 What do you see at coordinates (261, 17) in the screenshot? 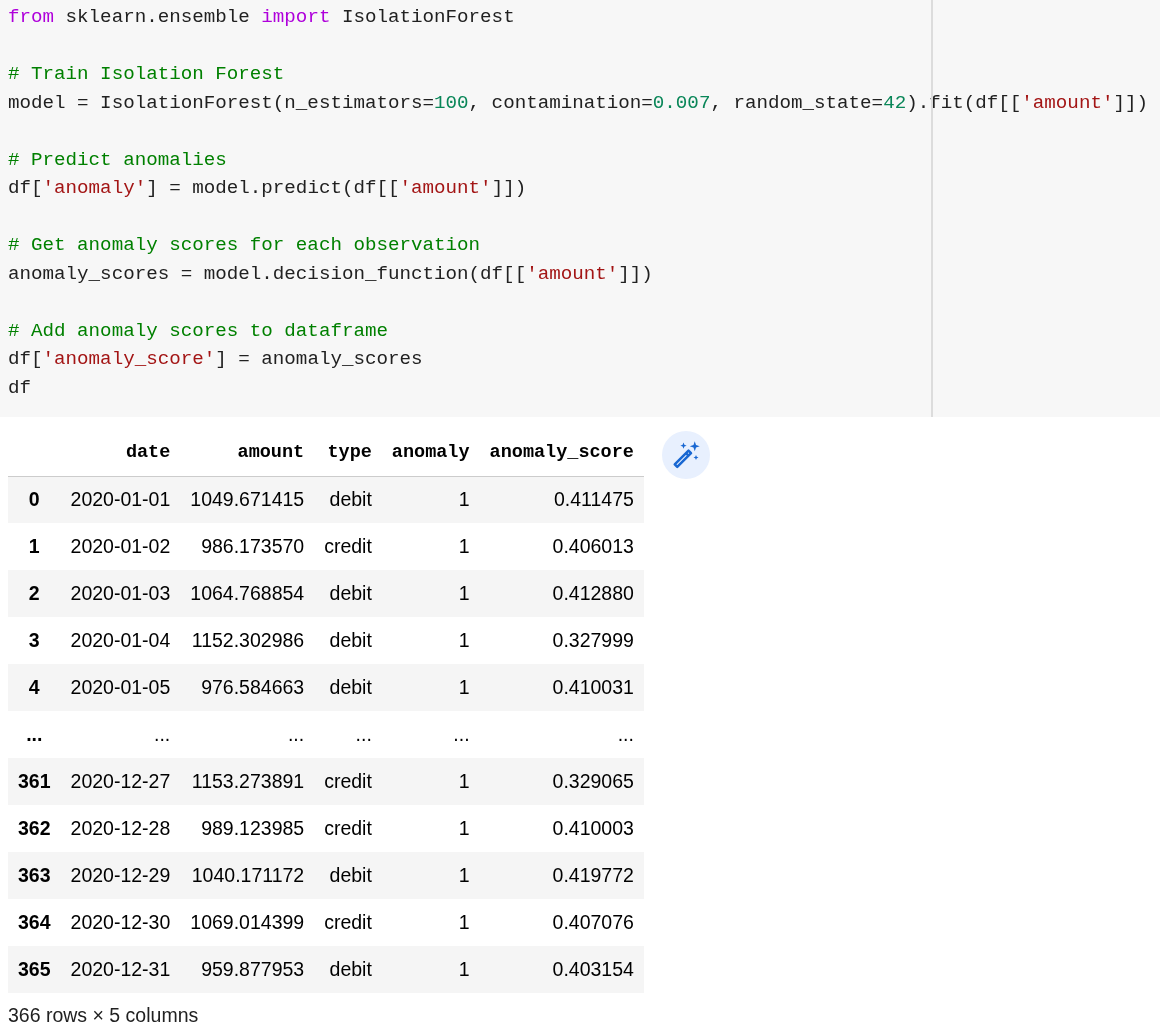
I see `code-line: from sklearn.ensemble import IsolationForest` at bounding box center [261, 17].